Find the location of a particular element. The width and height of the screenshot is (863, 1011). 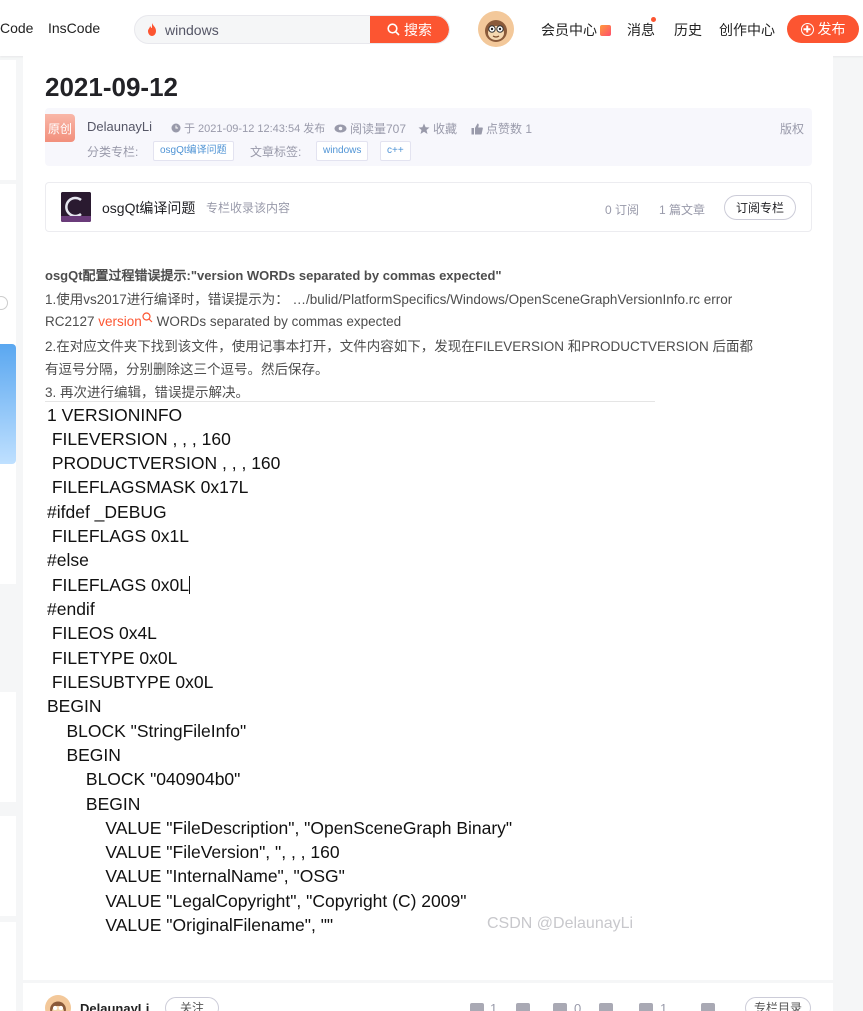

search-keyword-link: version is located at coordinates (125, 320).